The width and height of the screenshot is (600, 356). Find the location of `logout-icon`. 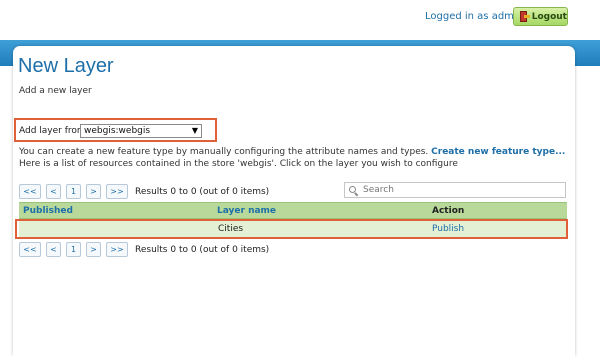

logout-icon is located at coordinates (524, 16).